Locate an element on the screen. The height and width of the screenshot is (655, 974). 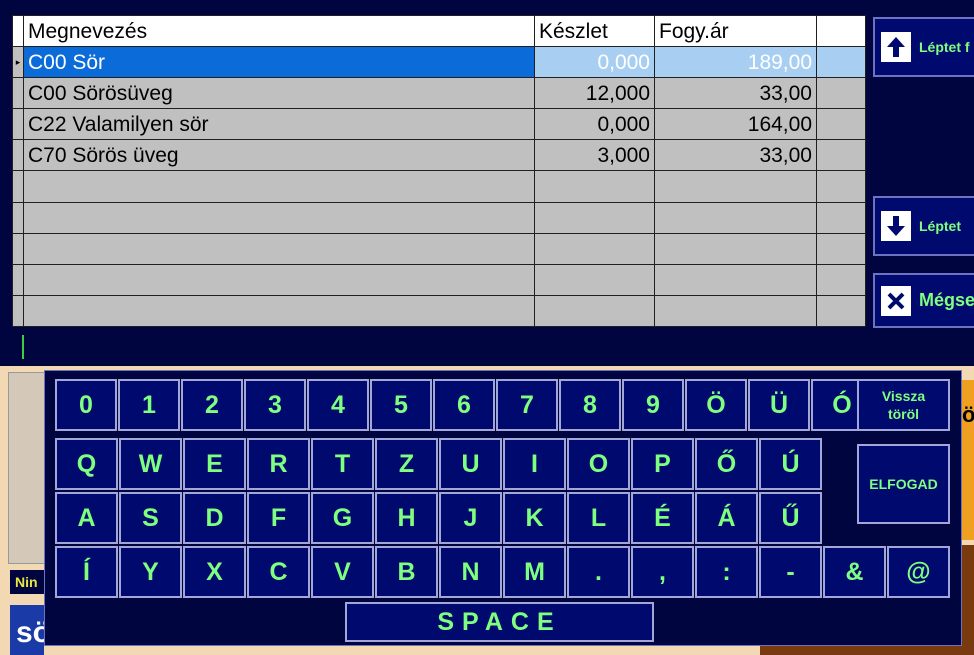
row-stock: 3,000 is located at coordinates (594, 155).